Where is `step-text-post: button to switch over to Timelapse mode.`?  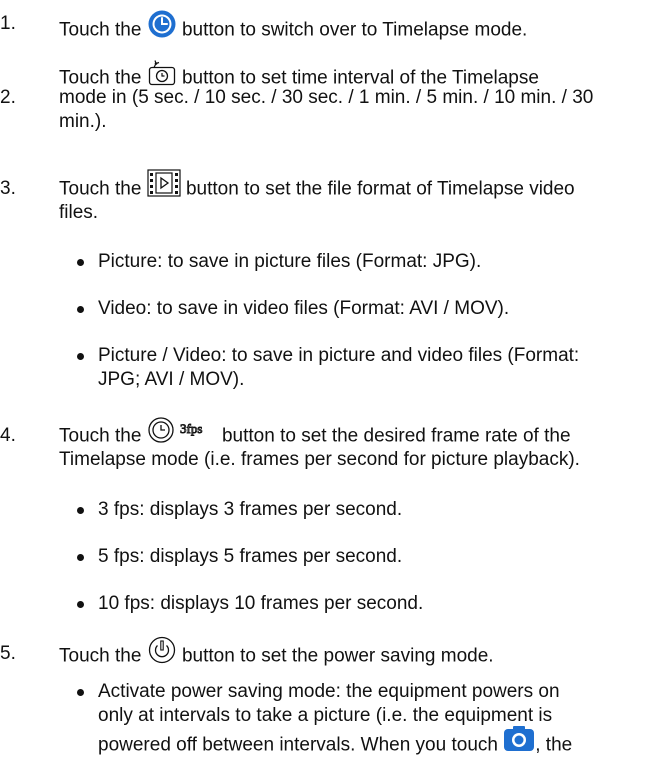
step-text-post: button to switch over to Timelapse mode. is located at coordinates (354, 30).